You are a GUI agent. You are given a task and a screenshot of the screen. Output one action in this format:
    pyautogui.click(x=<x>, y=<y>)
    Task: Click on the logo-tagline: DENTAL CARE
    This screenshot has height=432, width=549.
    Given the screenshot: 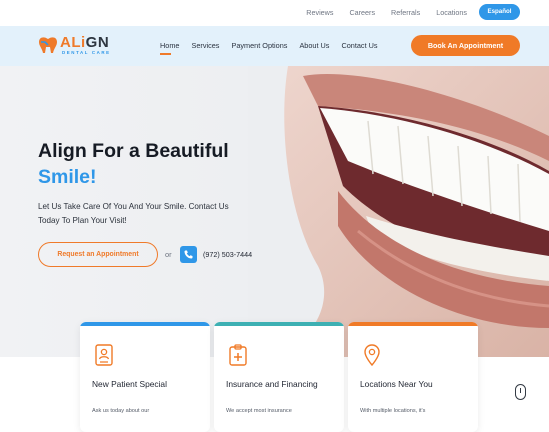 What is the action you would take?
    pyautogui.click(x=86, y=52)
    